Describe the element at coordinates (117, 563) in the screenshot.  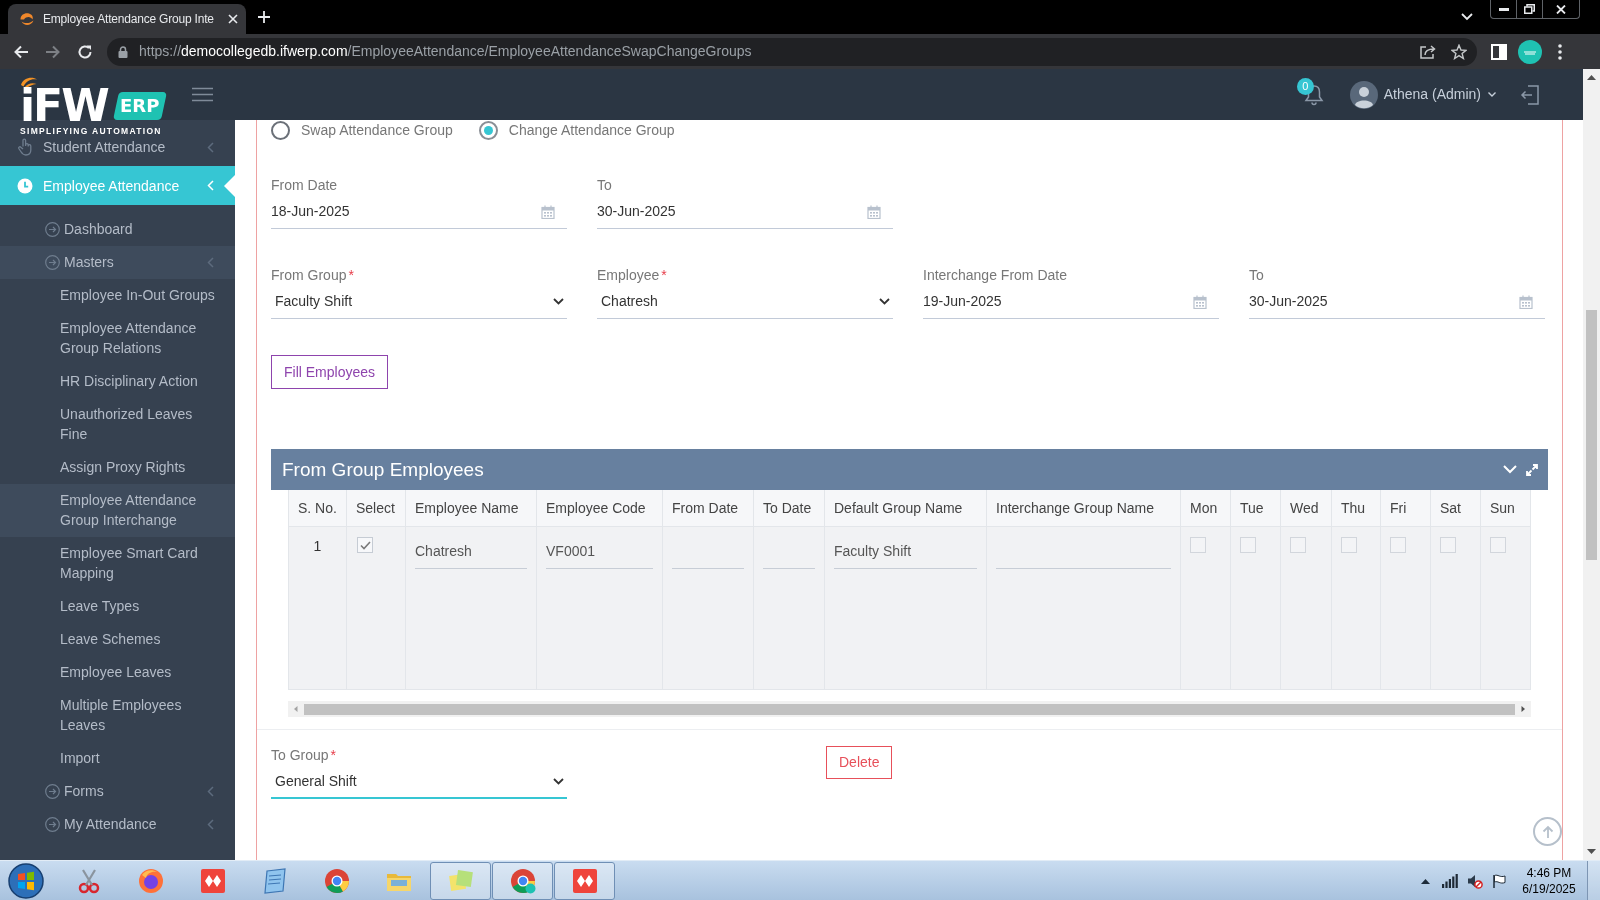
I see `sidebar-item: Employee Smart Card Mapping` at that location.